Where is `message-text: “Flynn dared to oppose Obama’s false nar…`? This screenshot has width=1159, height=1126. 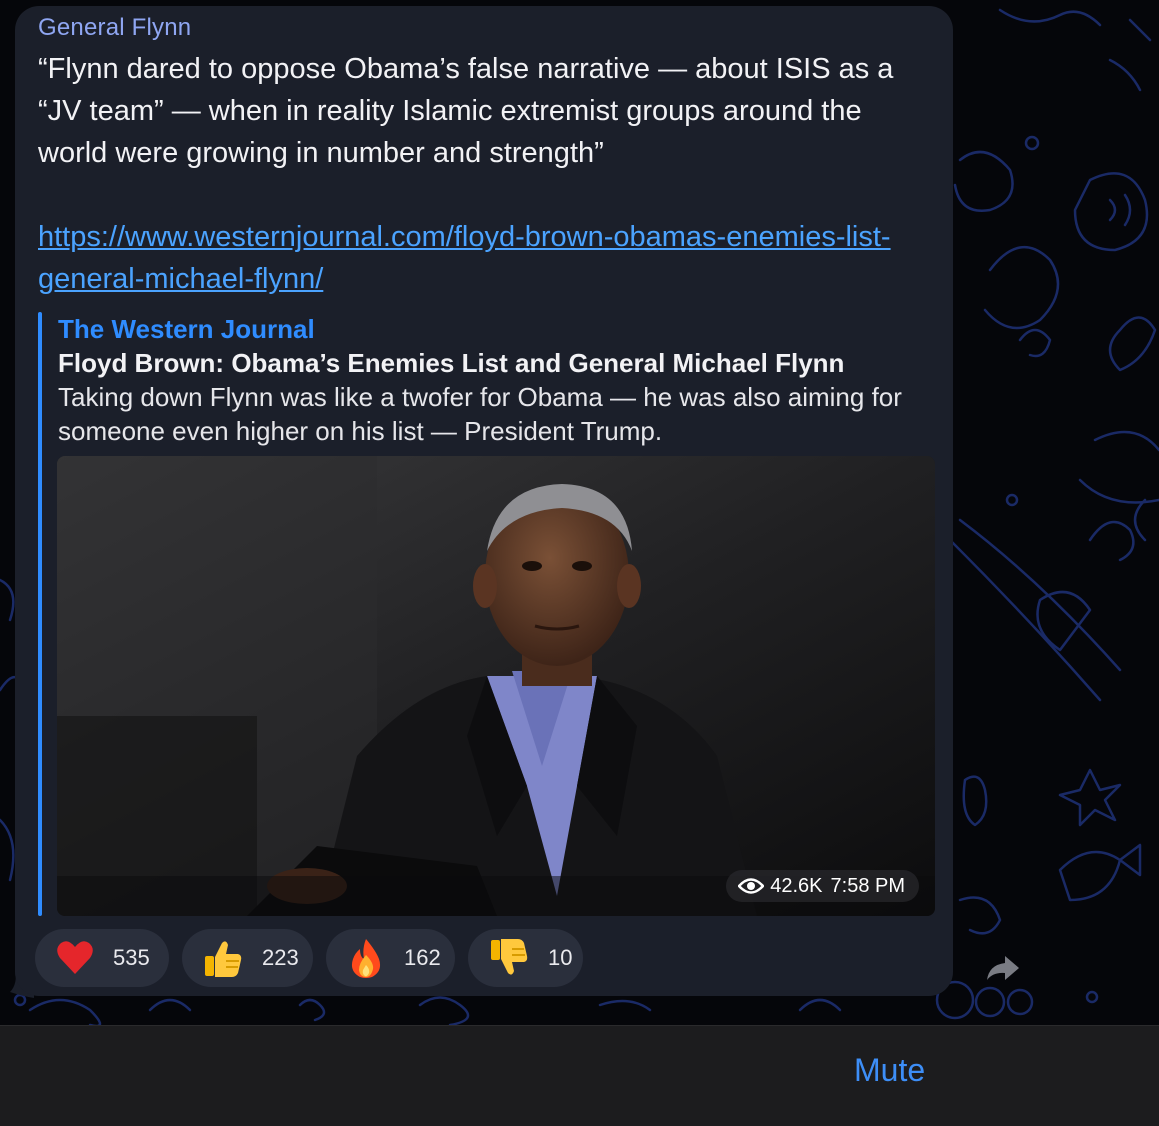 message-text: “Flynn dared to oppose Obama’s false nar… is located at coordinates (466, 111).